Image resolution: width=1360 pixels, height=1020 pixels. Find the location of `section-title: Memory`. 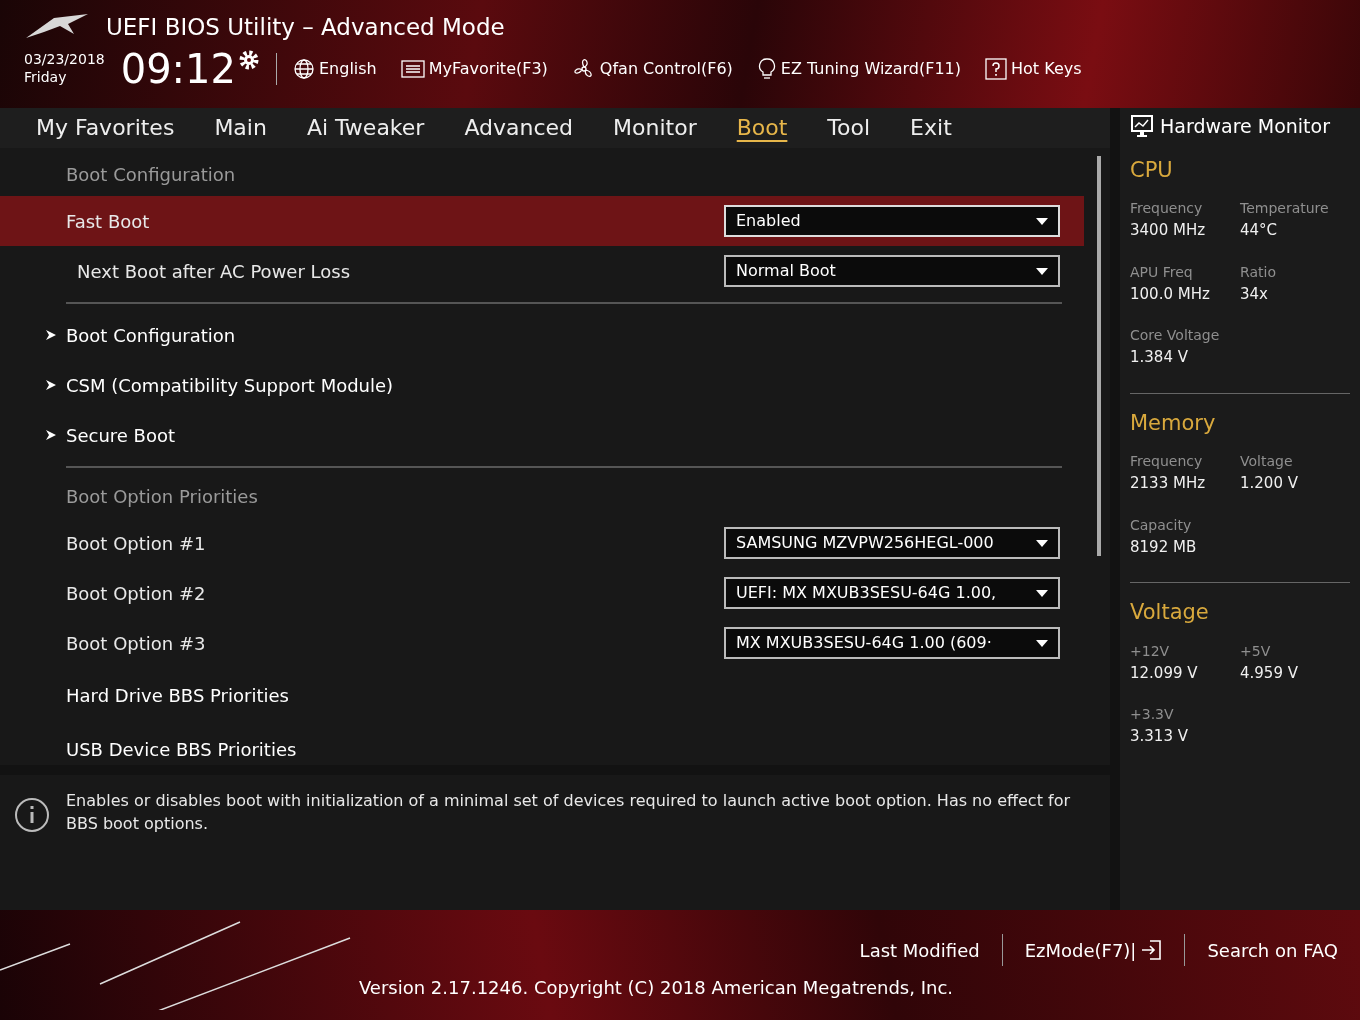

section-title: Memory is located at coordinates (1173, 423).